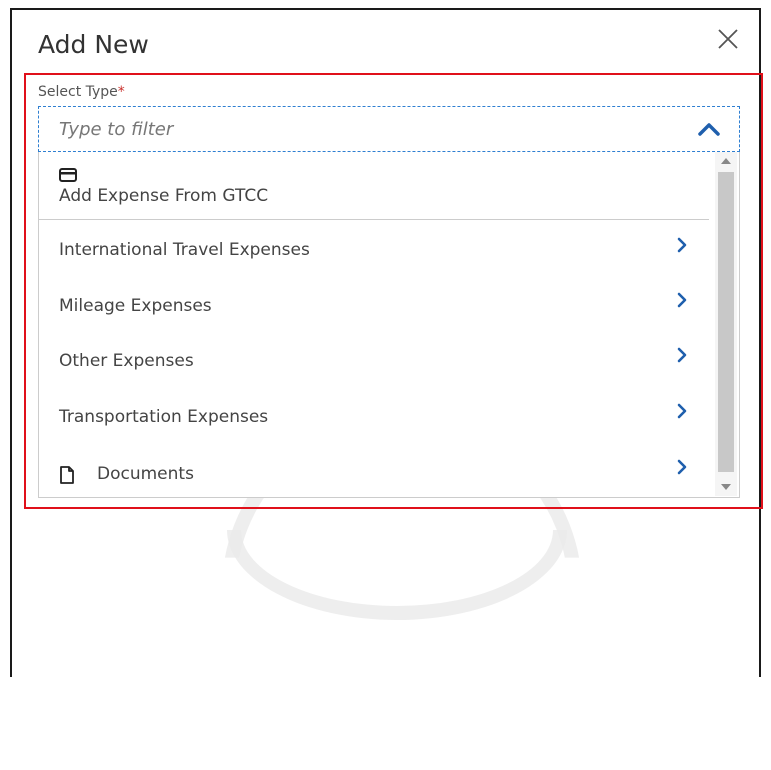 This screenshot has width=771, height=770. I want to click on chevron-up-icon, so click(709, 129).